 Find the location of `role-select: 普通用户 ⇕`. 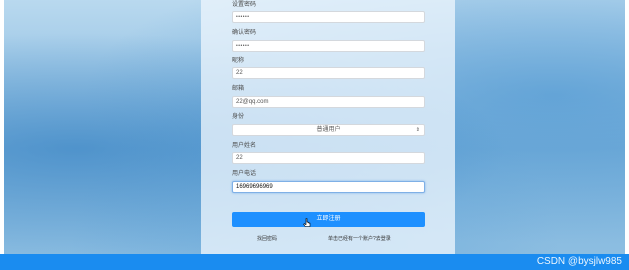

role-select: 普通用户 ⇕ is located at coordinates (328, 130).